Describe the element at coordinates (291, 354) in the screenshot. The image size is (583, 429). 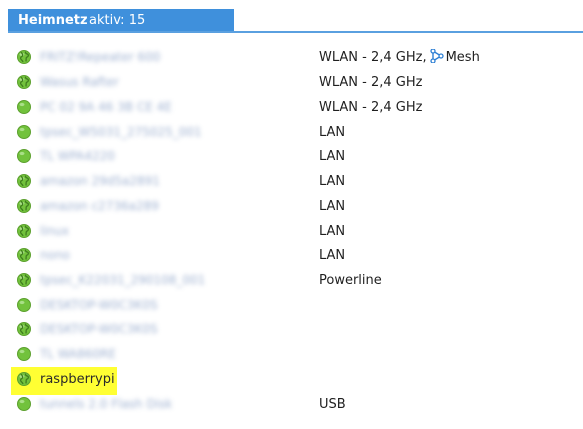
I see `device-row: TL WA860RE` at that location.